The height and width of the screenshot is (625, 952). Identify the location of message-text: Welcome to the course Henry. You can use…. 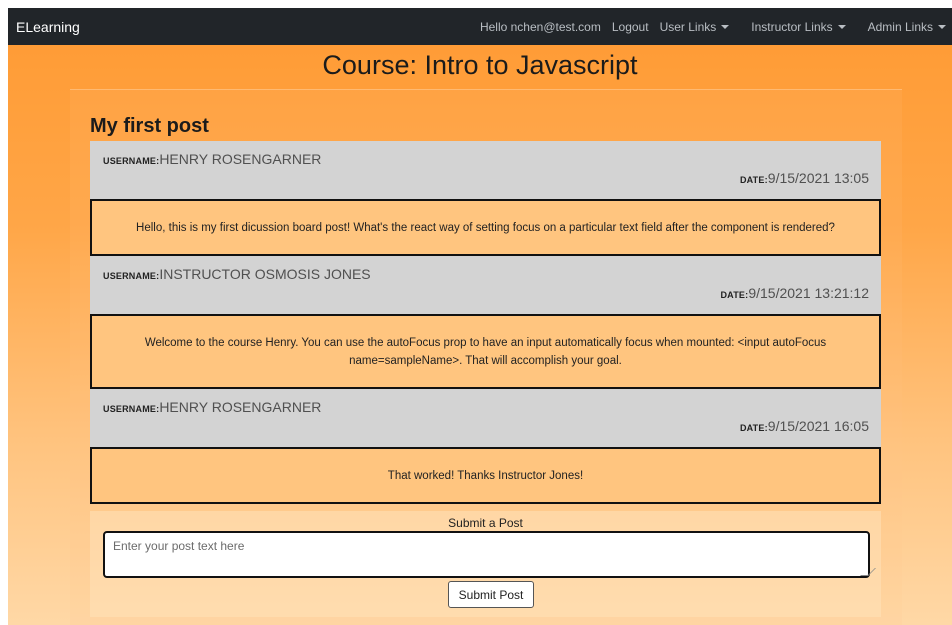
(485, 351).